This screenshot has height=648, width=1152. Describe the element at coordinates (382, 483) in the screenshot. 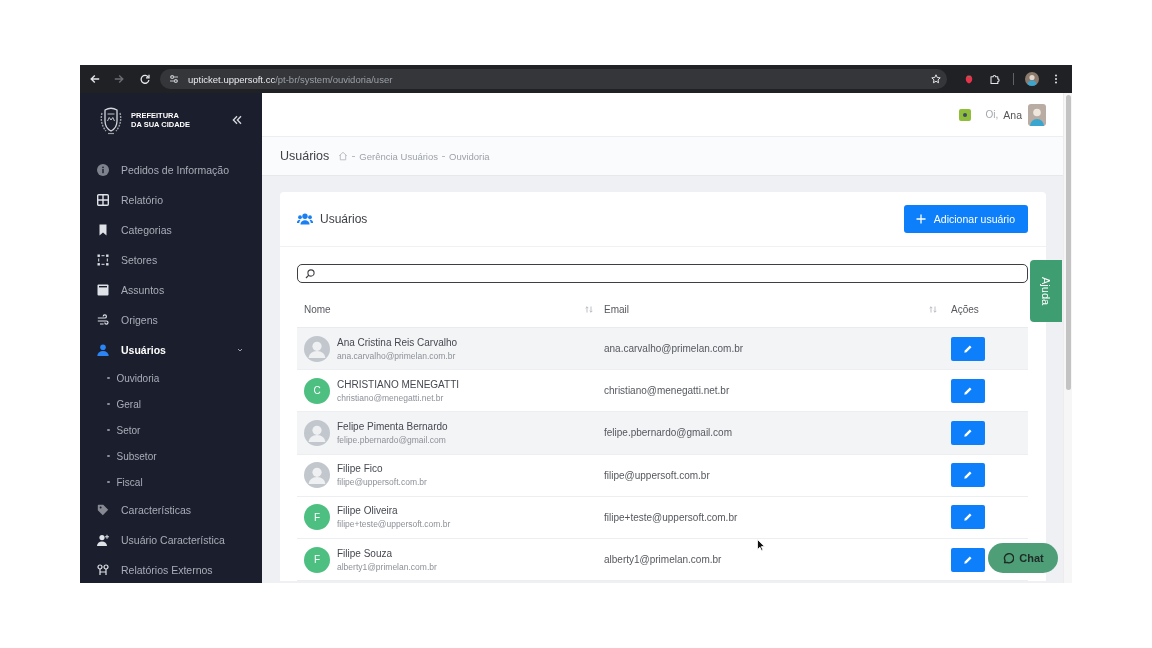

I see `user-email: filipe@uppersoft.com.br` at that location.